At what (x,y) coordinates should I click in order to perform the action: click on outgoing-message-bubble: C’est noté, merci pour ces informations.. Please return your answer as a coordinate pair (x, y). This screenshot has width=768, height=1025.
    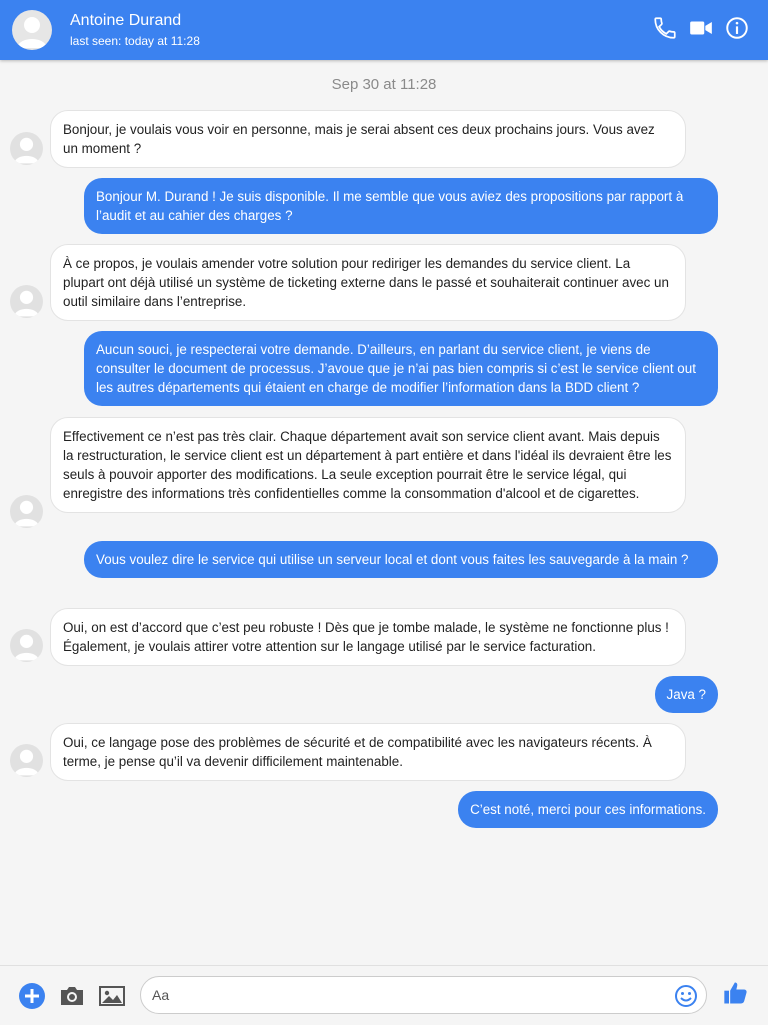
    Looking at the image, I should click on (588, 809).